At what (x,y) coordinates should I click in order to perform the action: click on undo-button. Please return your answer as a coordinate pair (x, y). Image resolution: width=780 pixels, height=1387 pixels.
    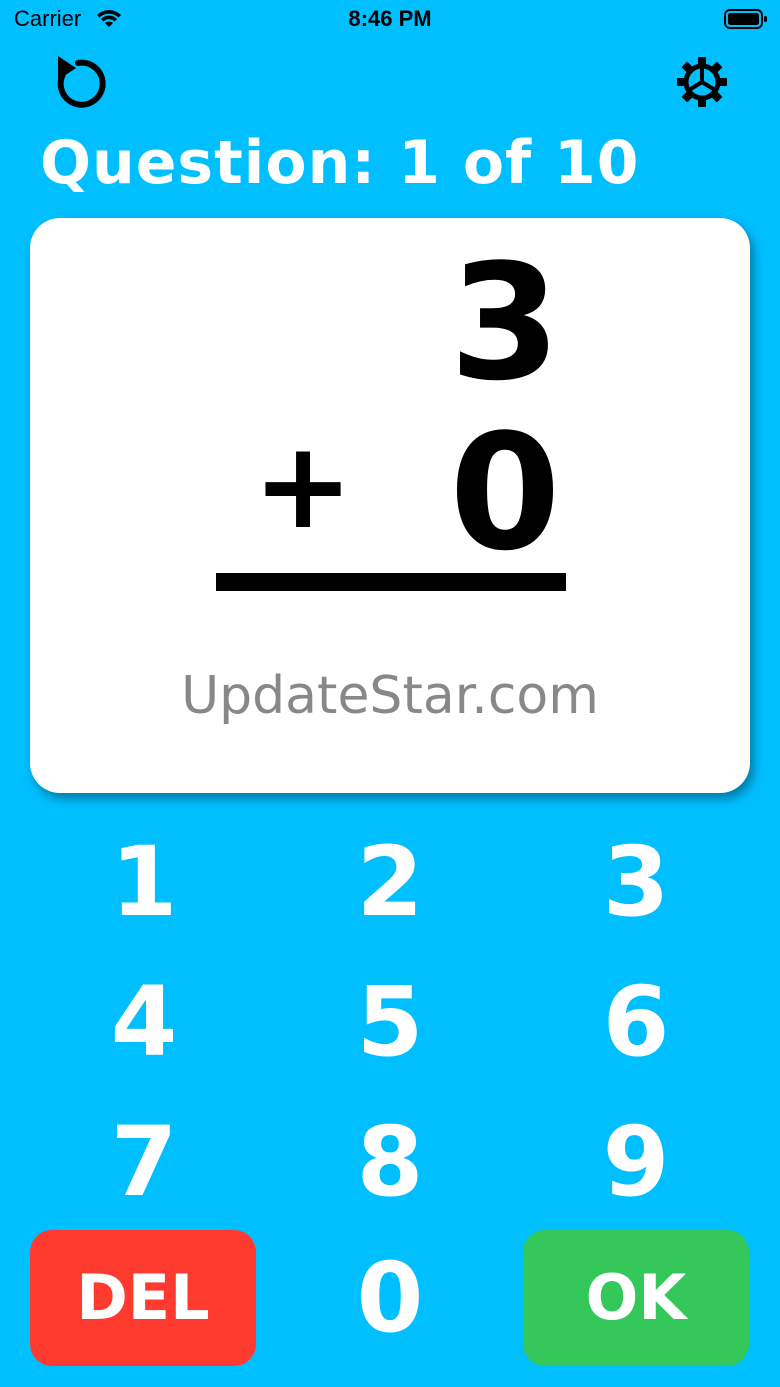
    Looking at the image, I should click on (78, 82).